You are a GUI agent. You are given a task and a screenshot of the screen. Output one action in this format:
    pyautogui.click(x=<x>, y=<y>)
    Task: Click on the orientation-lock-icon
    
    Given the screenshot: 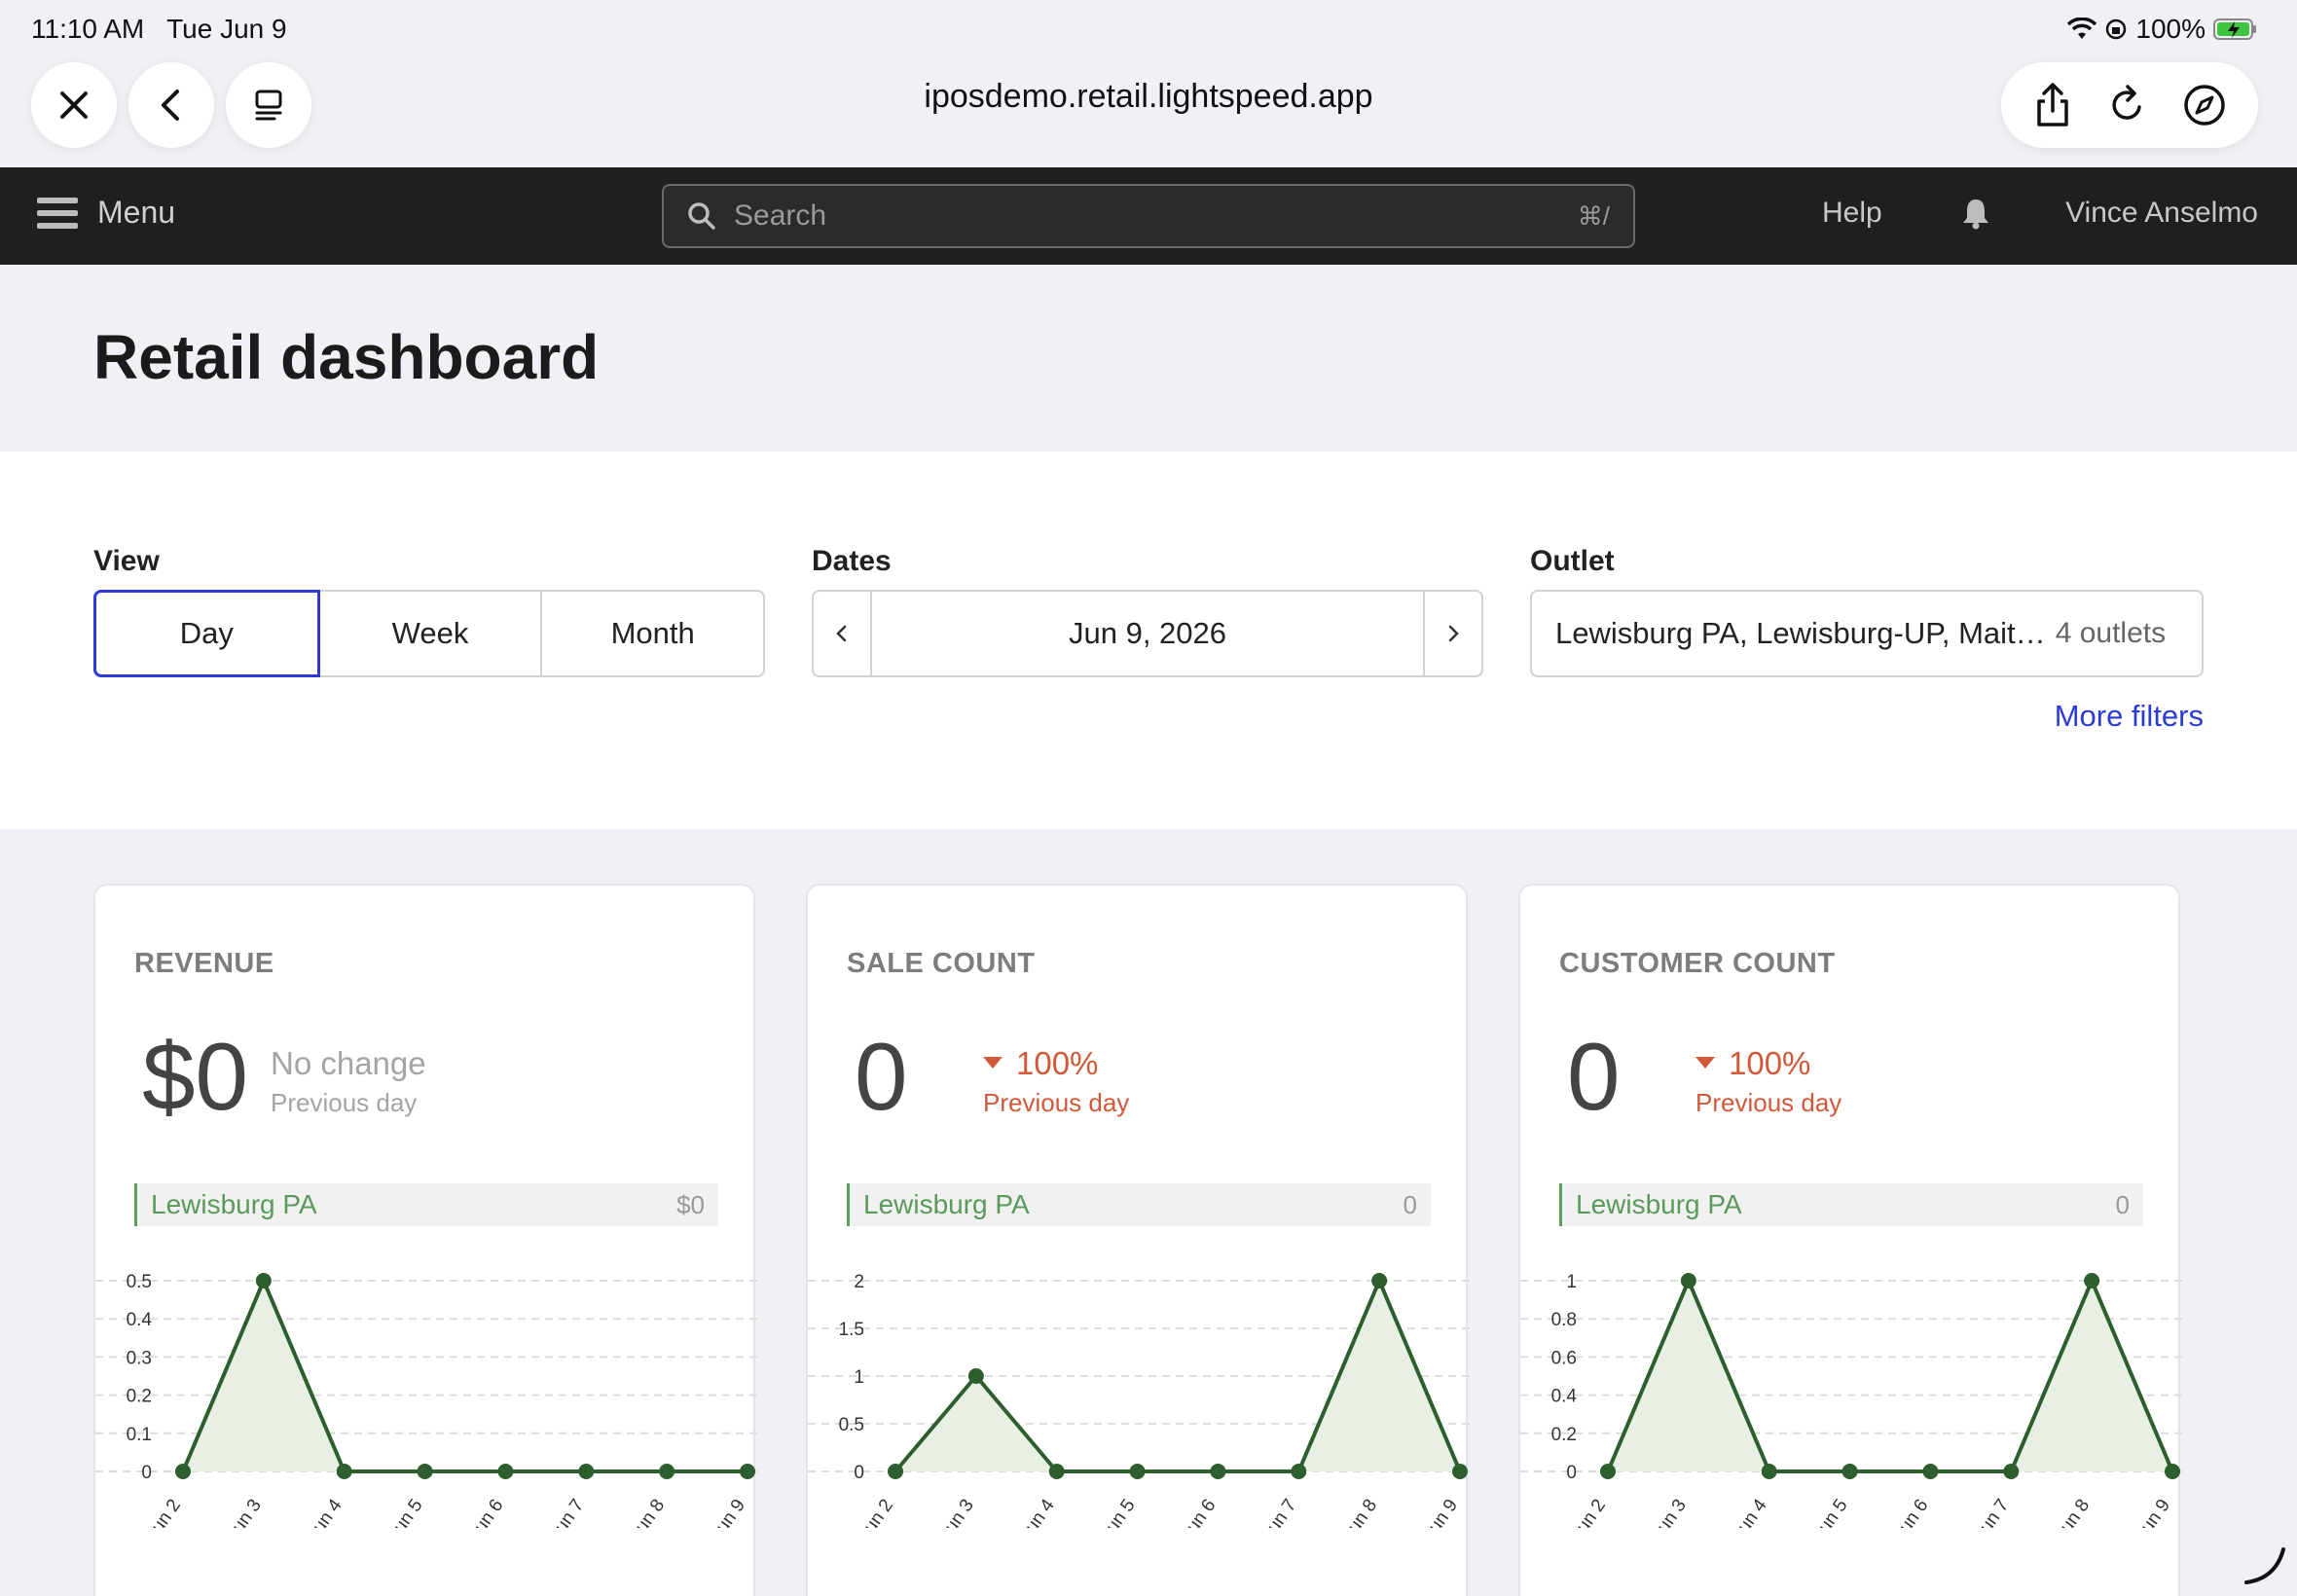 What is the action you would take?
    pyautogui.click(x=2116, y=29)
    